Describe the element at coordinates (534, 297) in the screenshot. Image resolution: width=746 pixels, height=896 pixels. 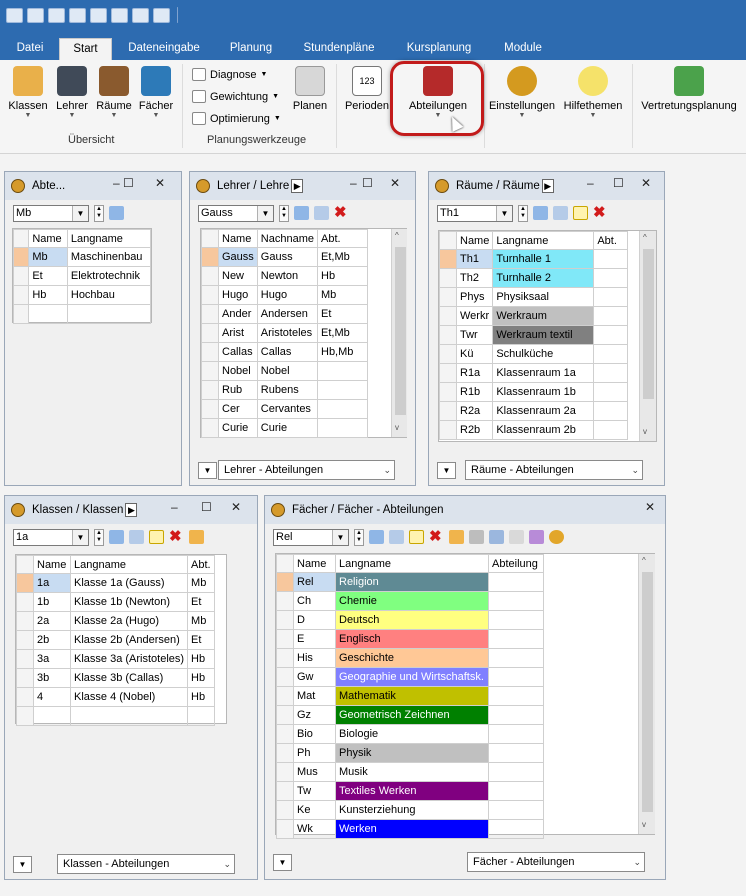
I see `table-row: Phys Physiksaal` at that location.